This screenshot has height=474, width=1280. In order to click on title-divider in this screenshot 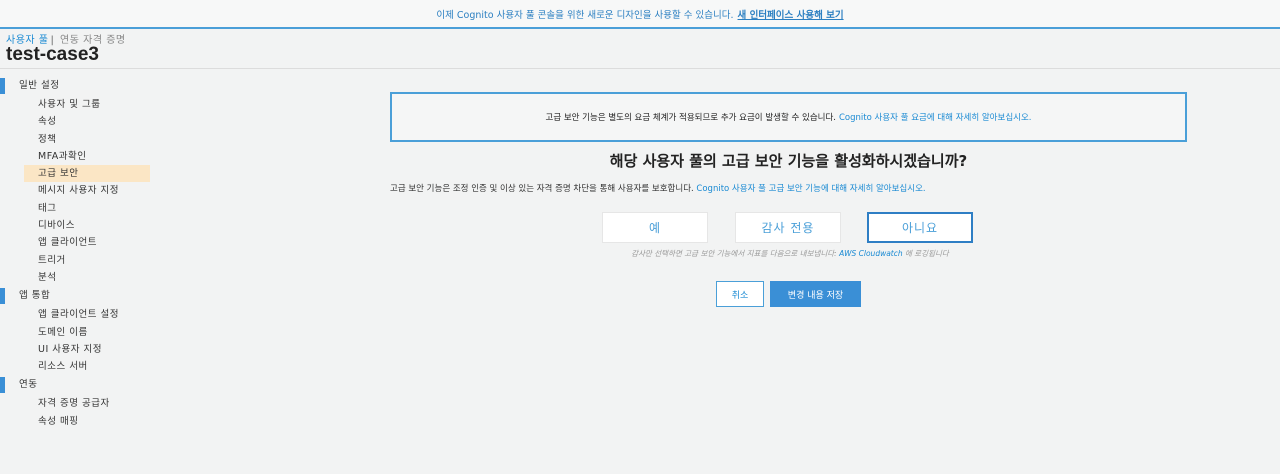, I will do `click(640, 68)`.